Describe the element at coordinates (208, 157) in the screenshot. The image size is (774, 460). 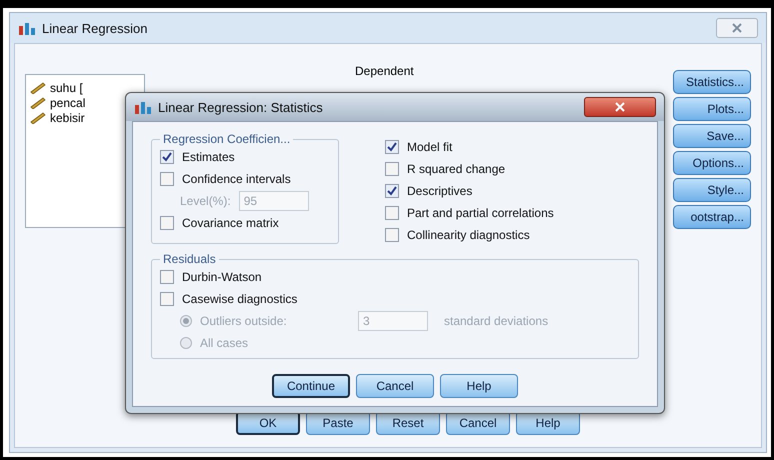
I see `checkbox-label: Estimates` at that location.